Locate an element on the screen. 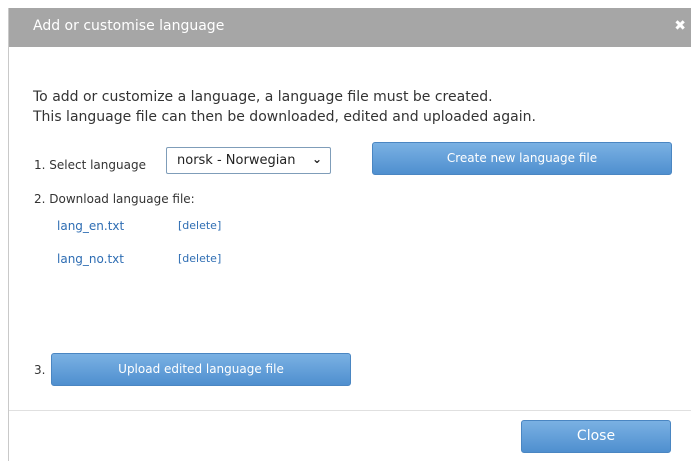  chevron-down-icon: ⌄ is located at coordinates (316, 159).